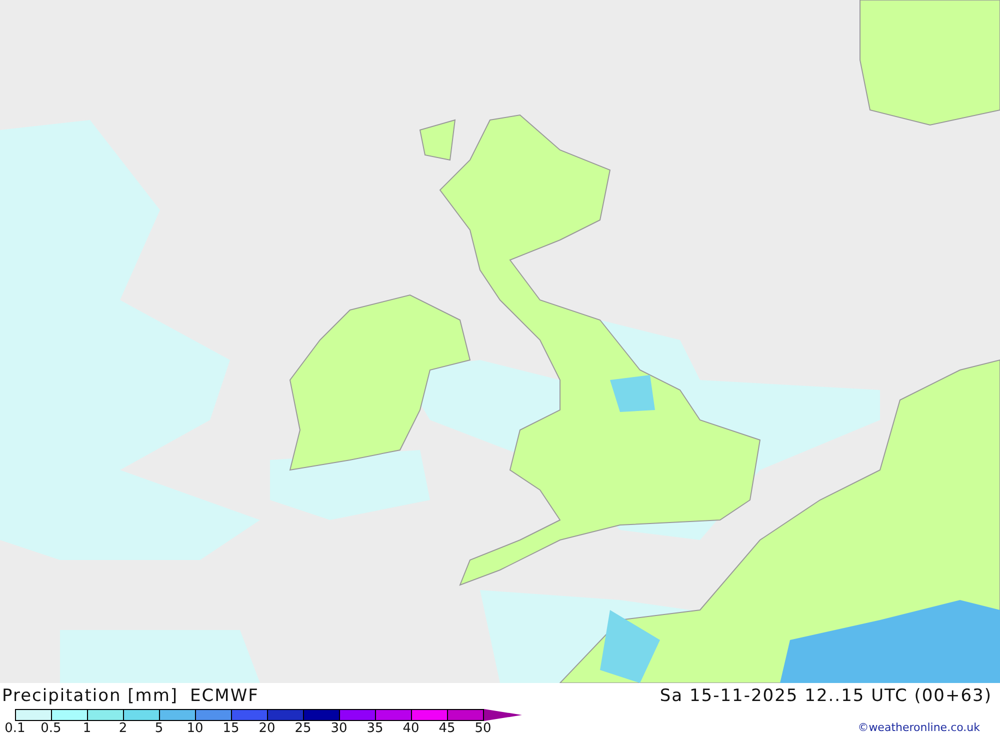  I want to click on legend-label: 0.1, so click(15, 727).